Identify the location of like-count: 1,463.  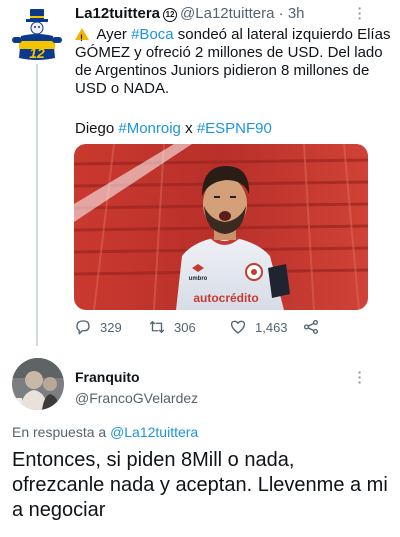
(271, 327).